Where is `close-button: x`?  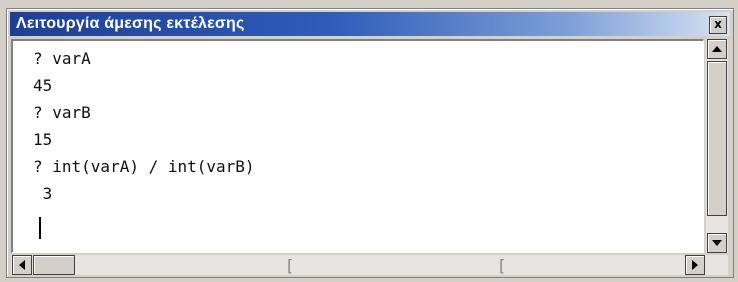
close-button: x is located at coordinates (718, 25).